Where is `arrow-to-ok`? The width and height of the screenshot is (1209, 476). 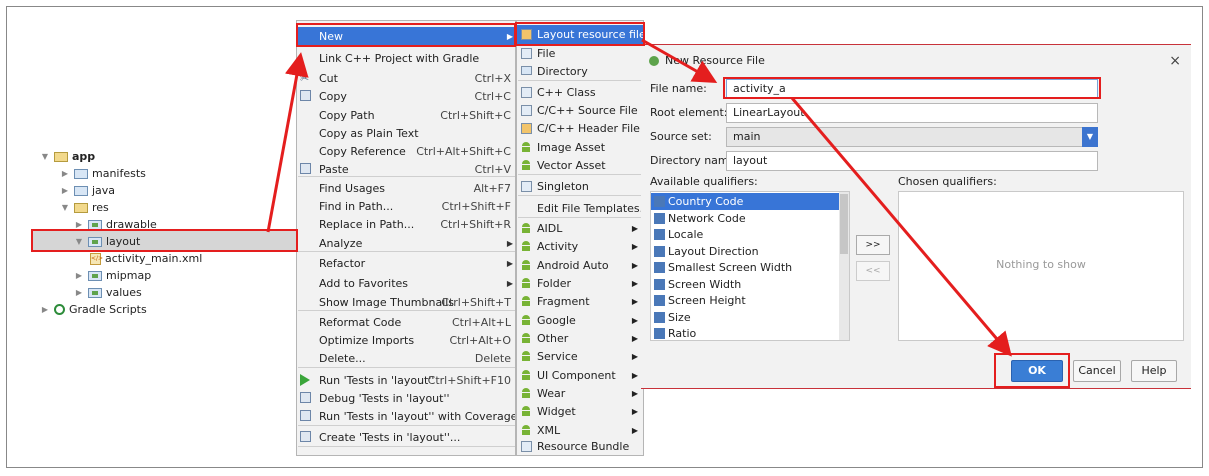 arrow-to-ok is located at coordinates (901, 227).